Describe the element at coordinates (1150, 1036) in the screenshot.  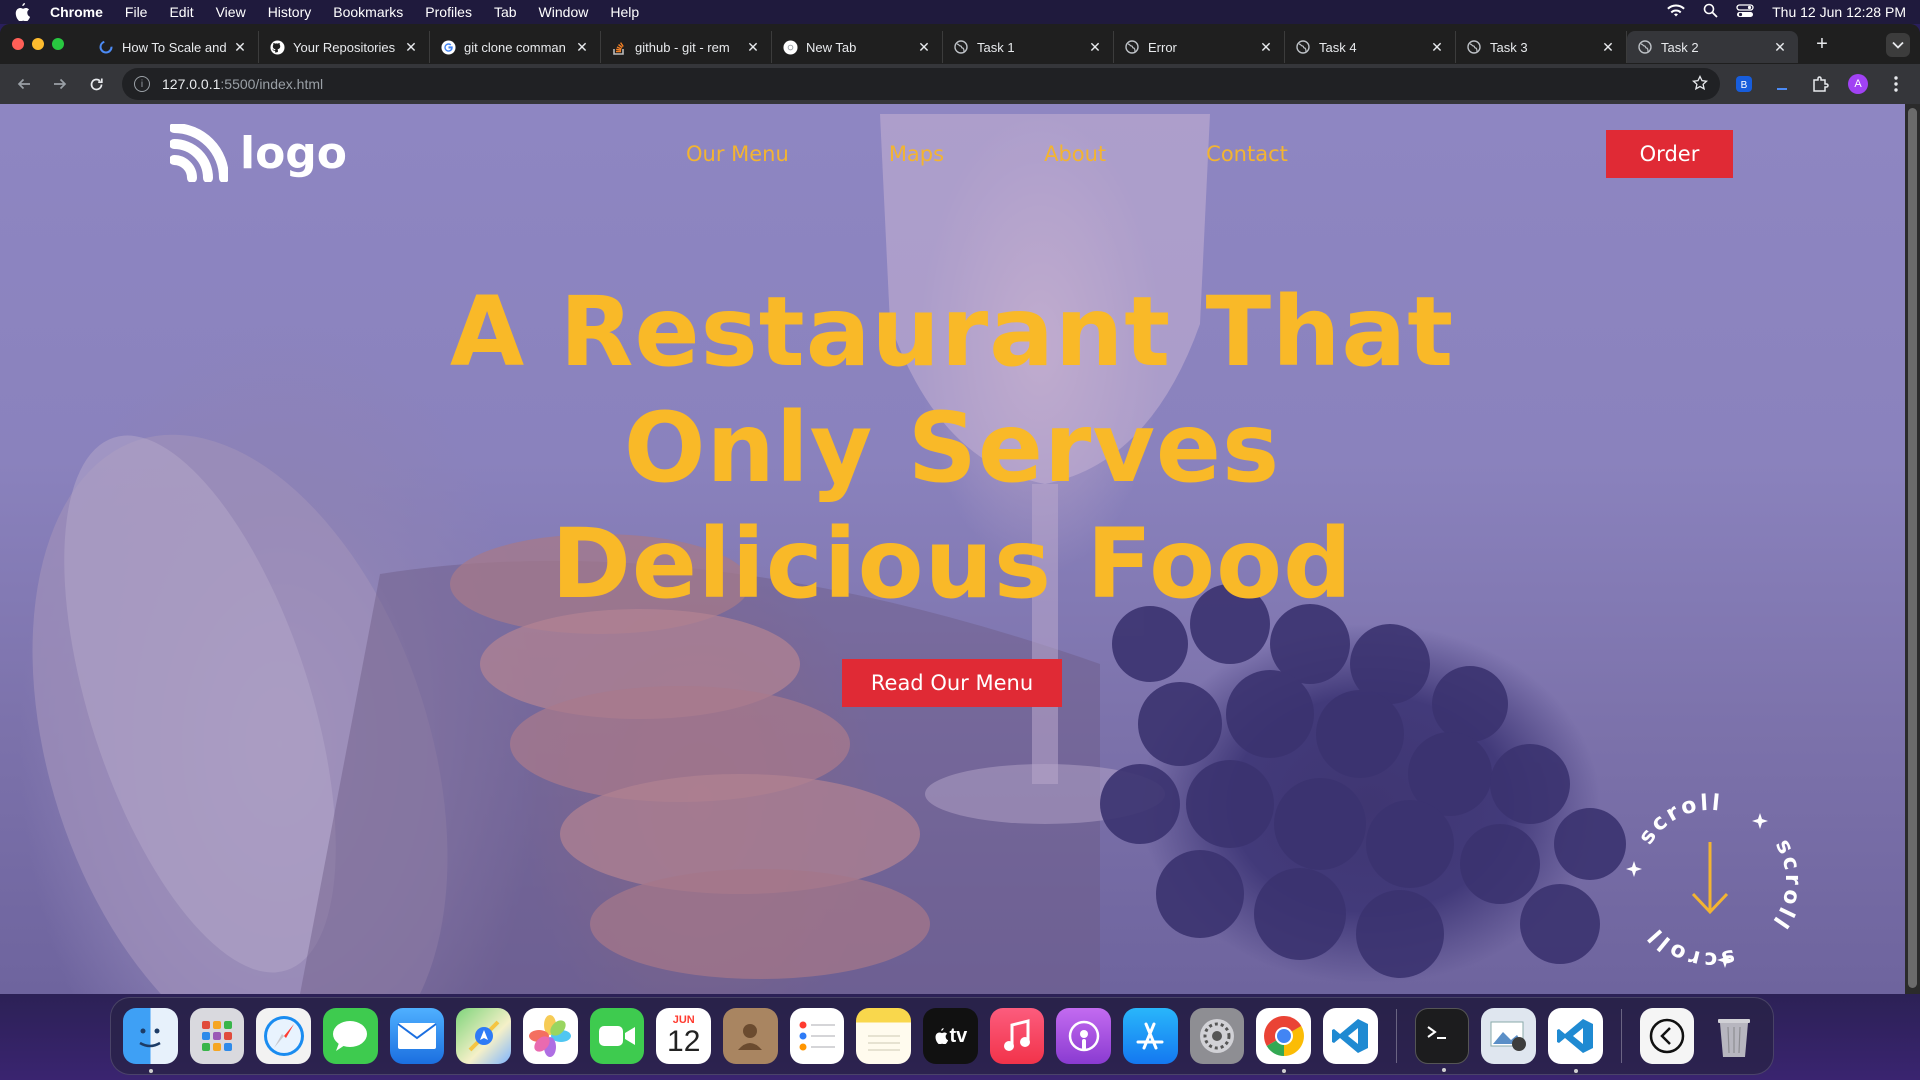
I see `app-store-icon` at that location.